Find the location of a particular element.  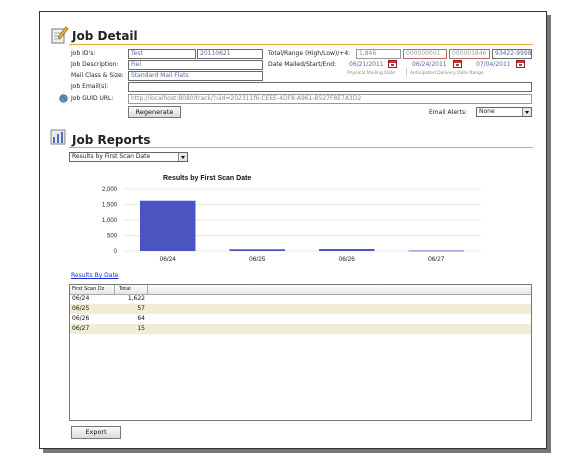

job-ids-label: Job ID's: is located at coordinates (83, 53).